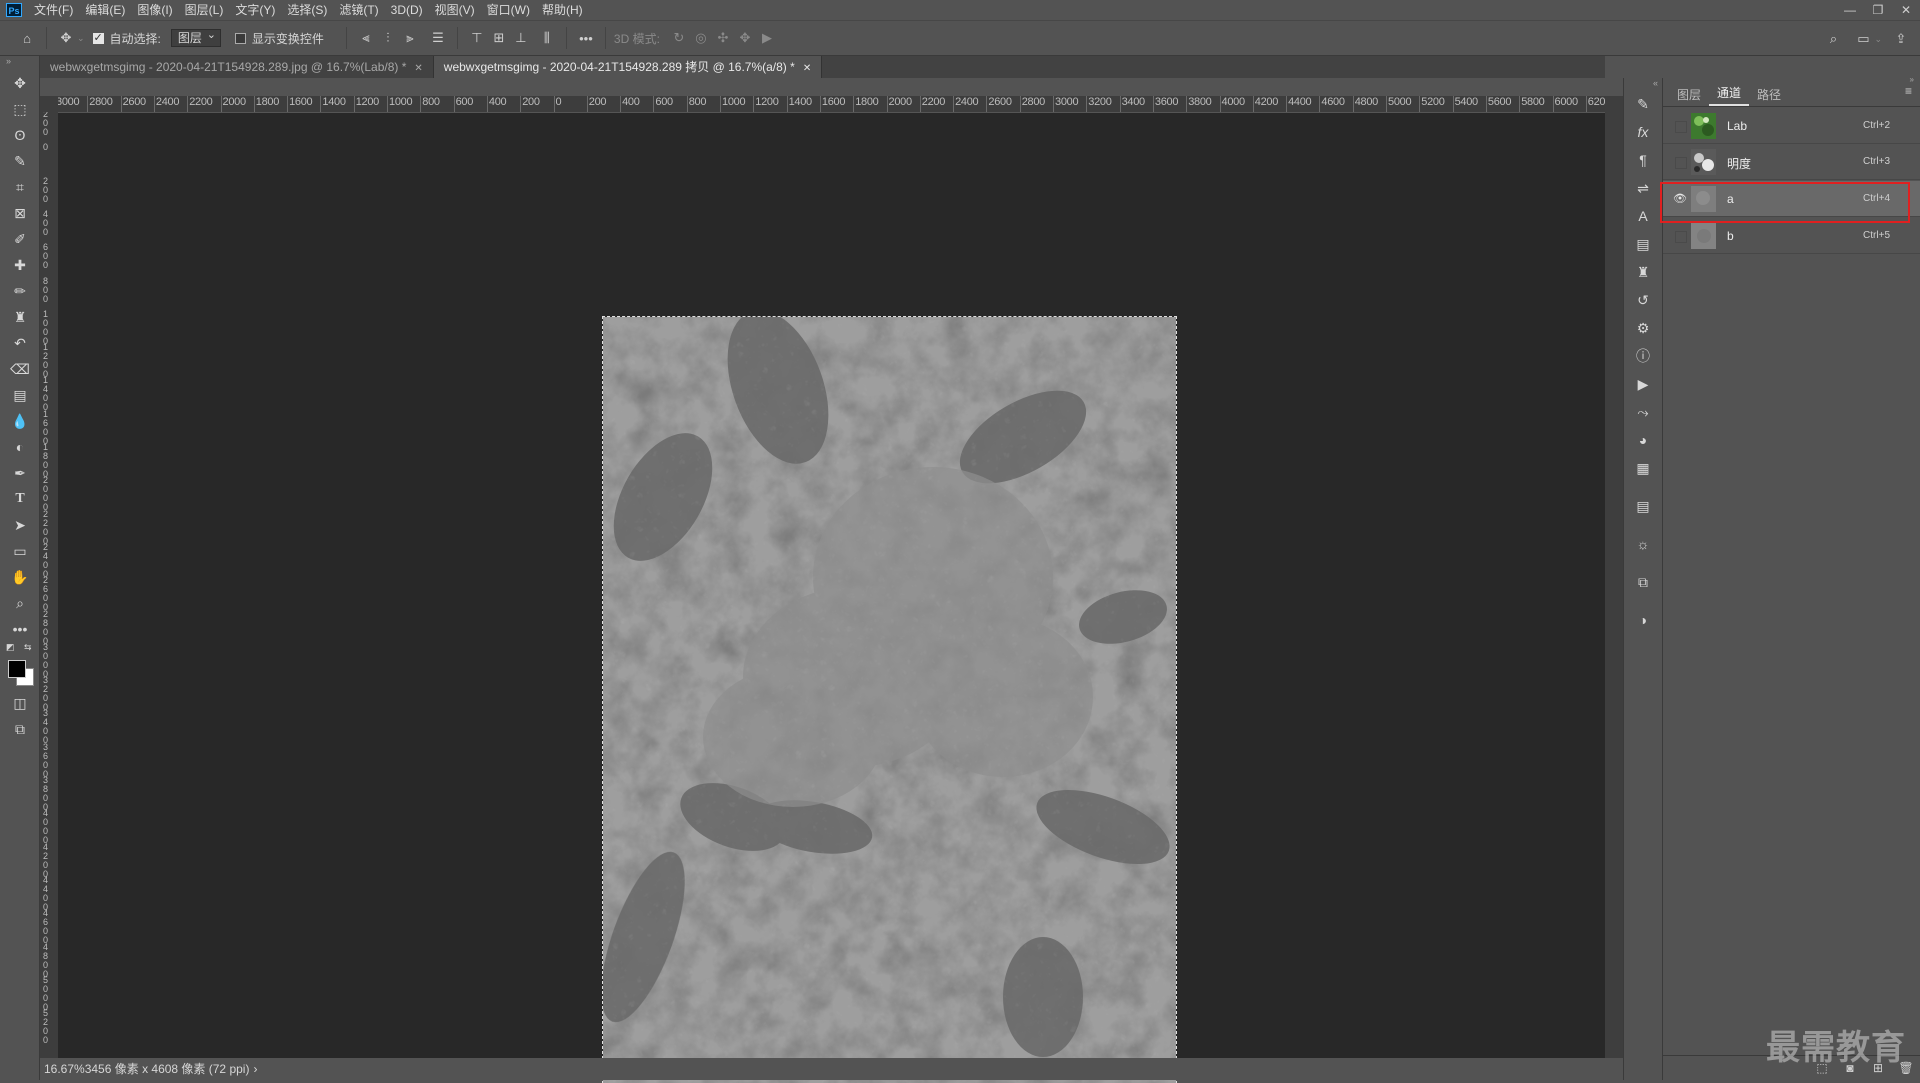  I want to click on menu-window: 窗口(W), so click(508, 10).